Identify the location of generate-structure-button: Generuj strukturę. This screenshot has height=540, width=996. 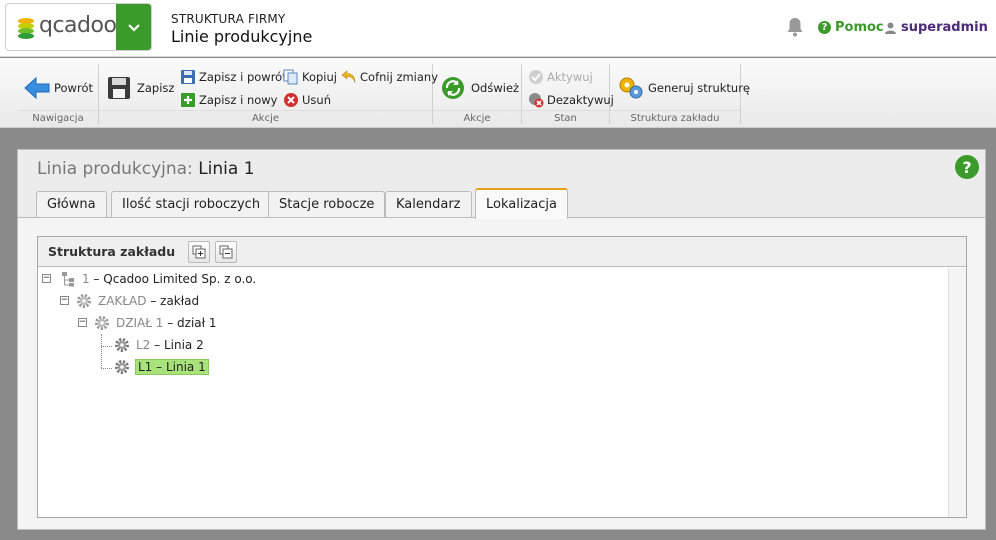
(684, 88).